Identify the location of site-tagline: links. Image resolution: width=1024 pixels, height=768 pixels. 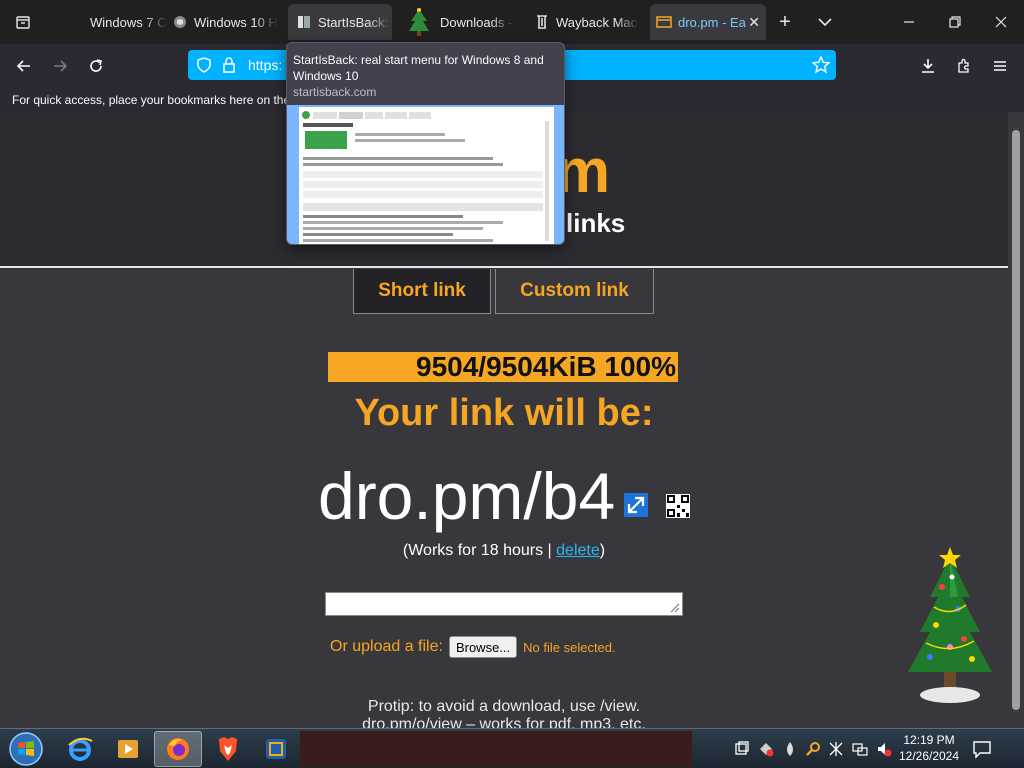
(596, 223).